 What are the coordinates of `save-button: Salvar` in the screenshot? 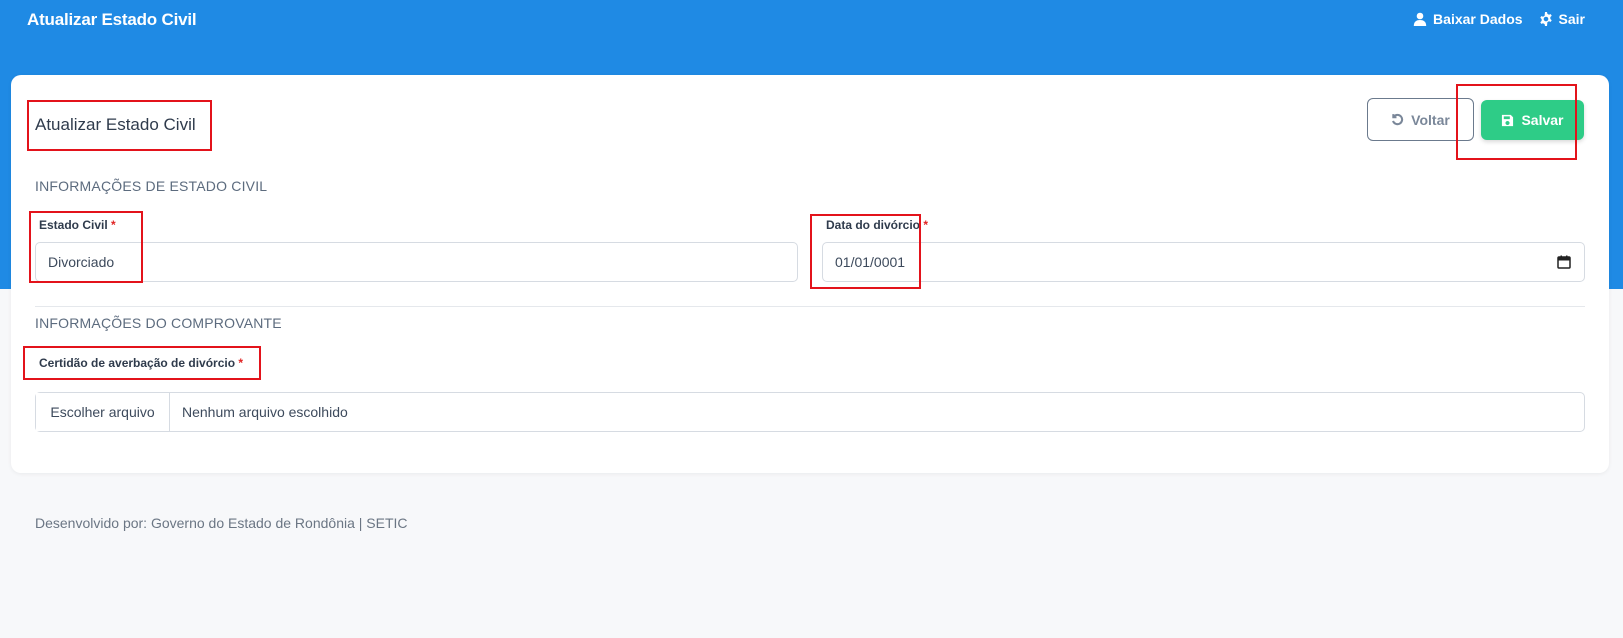 It's located at (1532, 120).